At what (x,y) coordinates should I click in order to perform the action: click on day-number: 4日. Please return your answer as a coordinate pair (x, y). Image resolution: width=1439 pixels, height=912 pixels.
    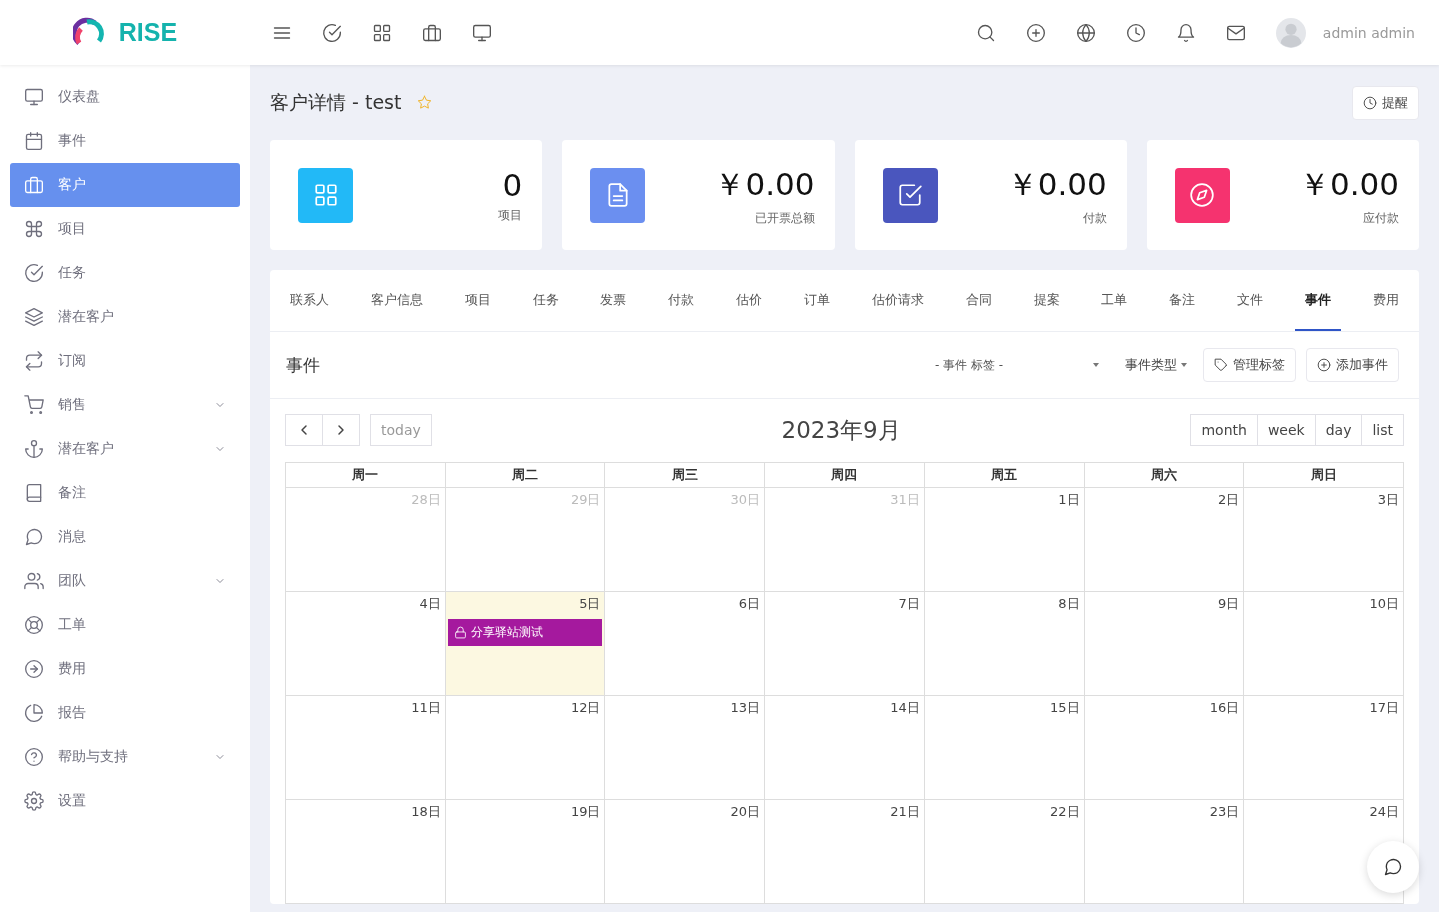
    Looking at the image, I should click on (430, 604).